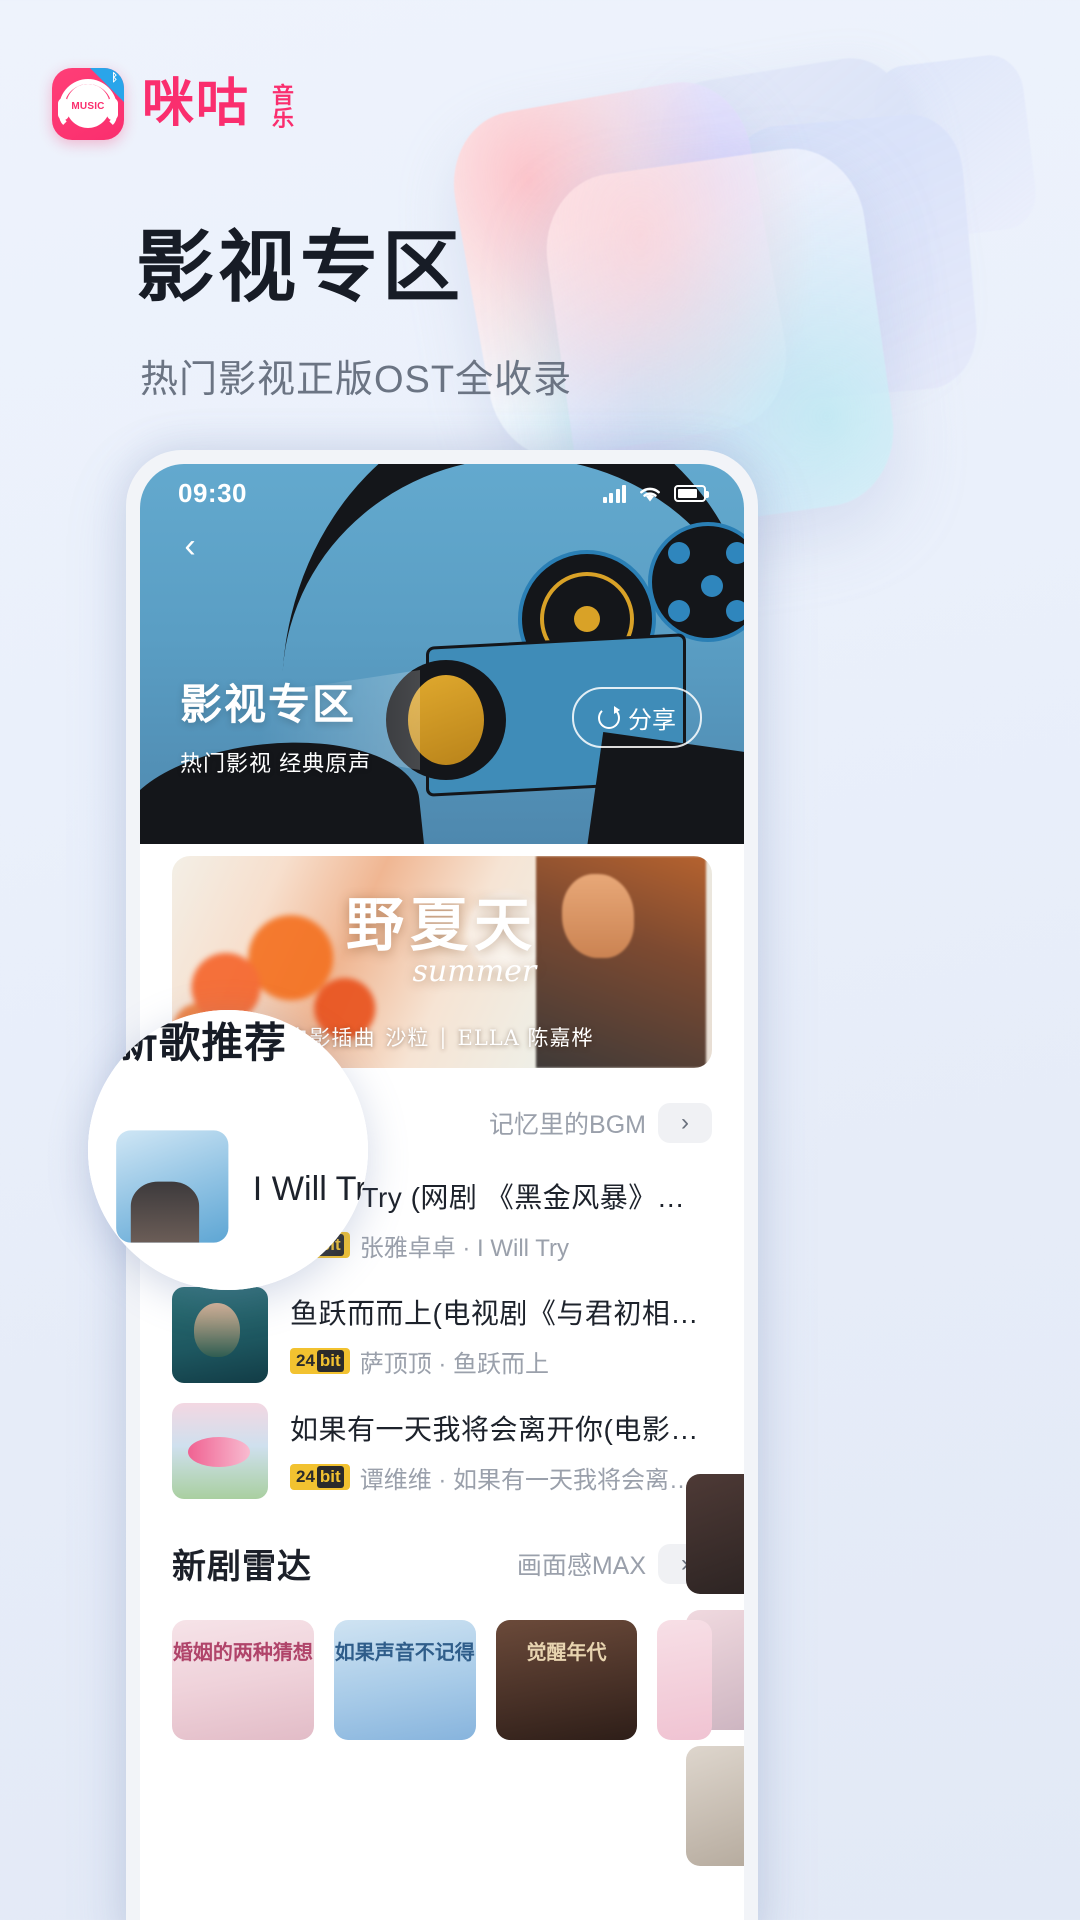 This screenshot has height=1920, width=1080. What do you see at coordinates (567, 1124) in the screenshot?
I see `section-more-label: 记忆里的BGM` at bounding box center [567, 1124].